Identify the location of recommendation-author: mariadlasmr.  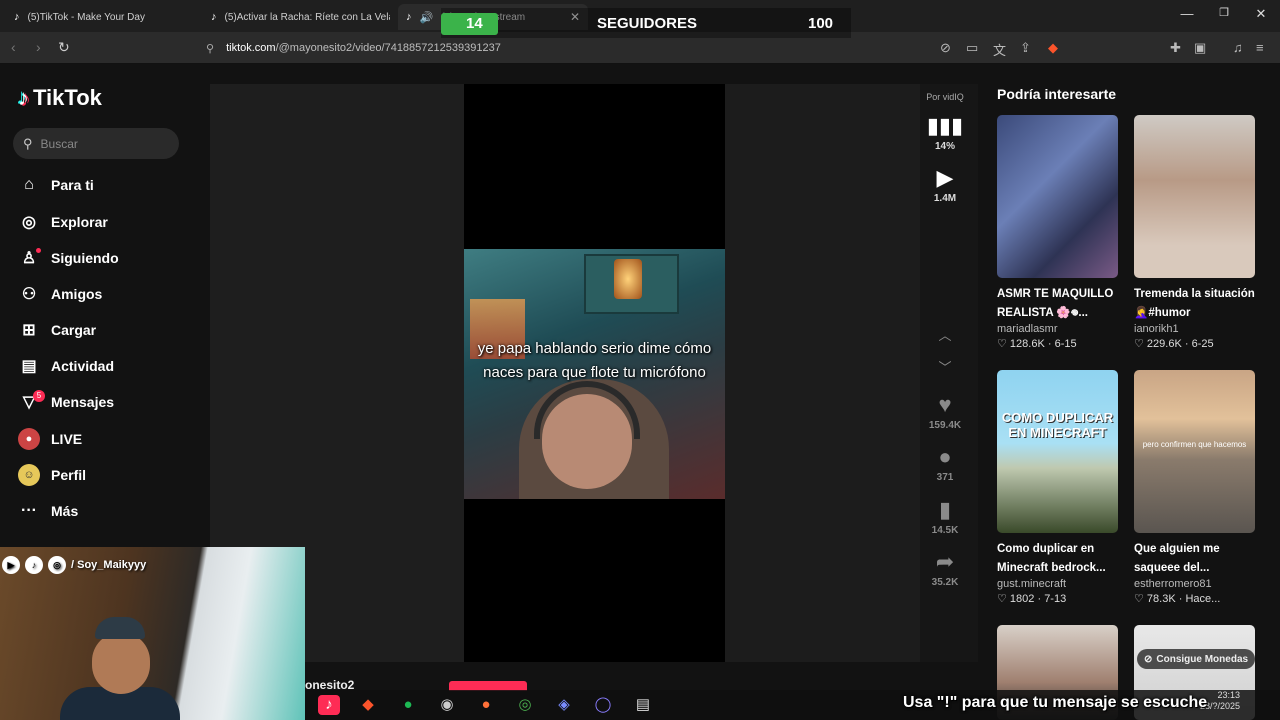
(1057, 329).